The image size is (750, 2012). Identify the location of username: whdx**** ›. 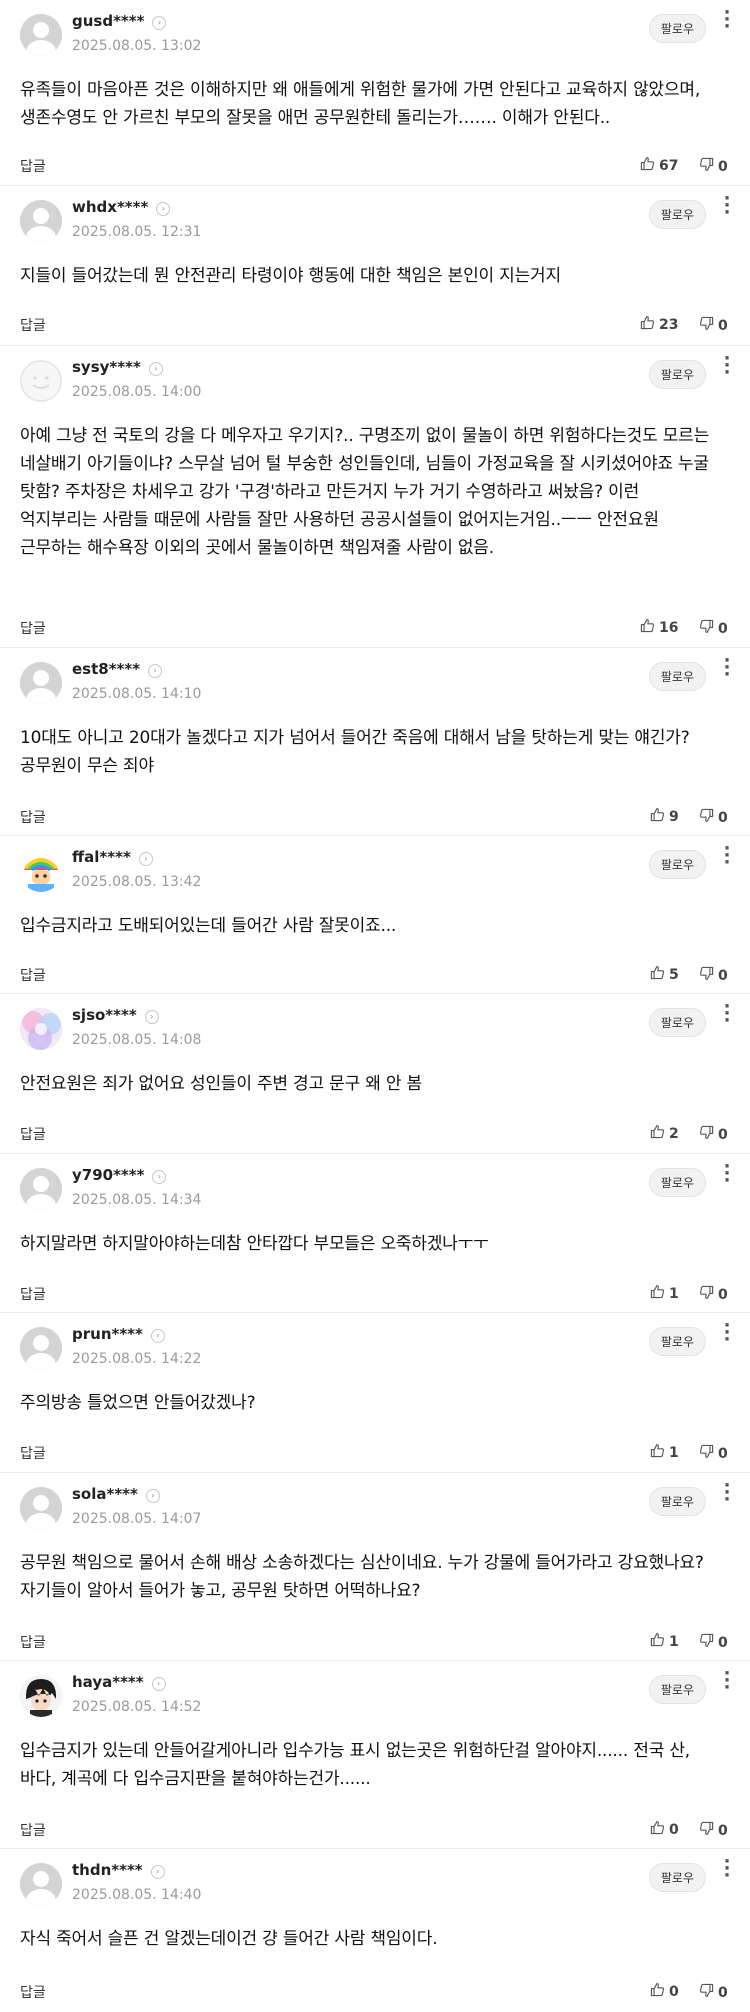
(121, 207).